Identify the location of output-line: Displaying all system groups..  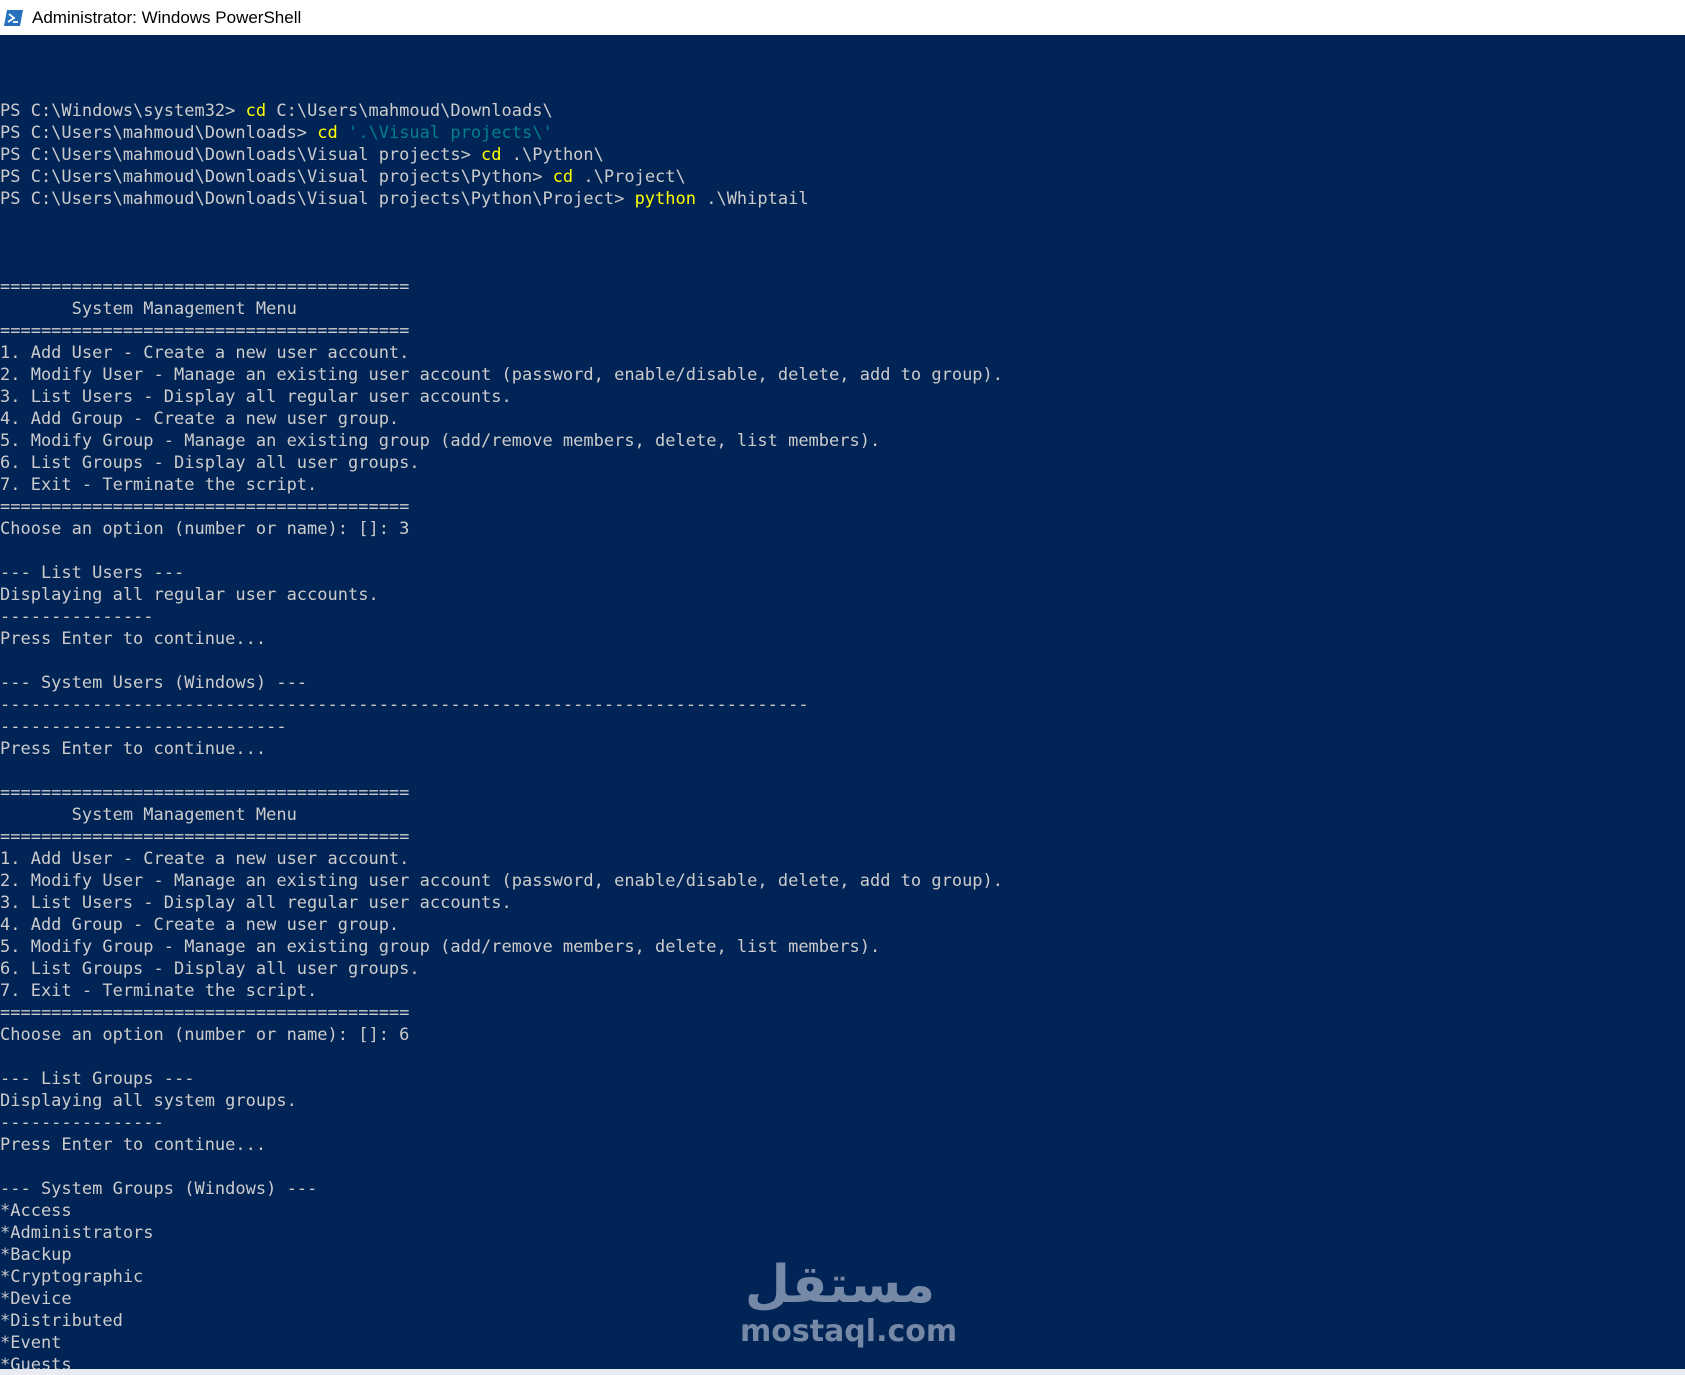
(148, 1101).